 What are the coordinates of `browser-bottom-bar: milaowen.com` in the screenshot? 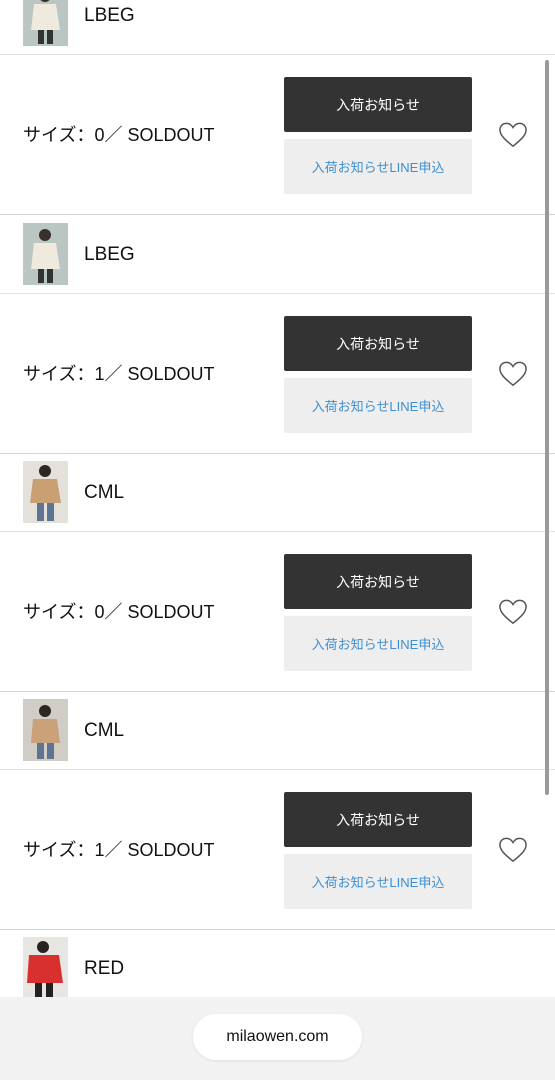 It's located at (277, 1038).